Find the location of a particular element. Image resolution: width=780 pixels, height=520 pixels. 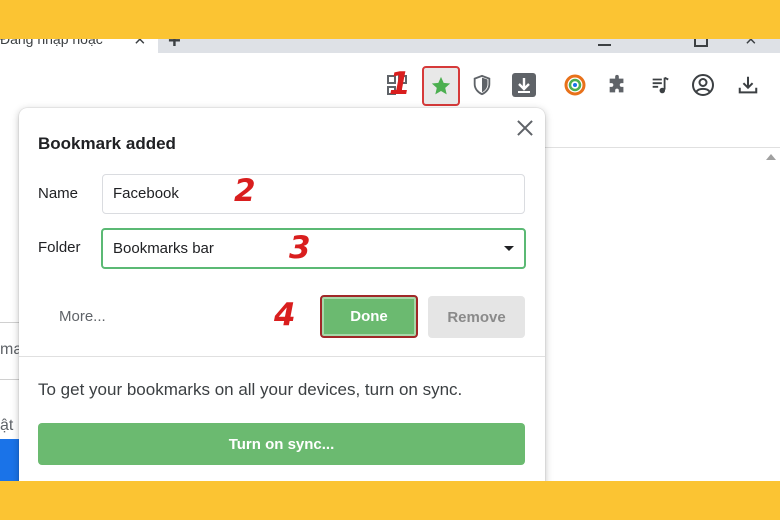

name-field: Facebook is located at coordinates (313, 194).